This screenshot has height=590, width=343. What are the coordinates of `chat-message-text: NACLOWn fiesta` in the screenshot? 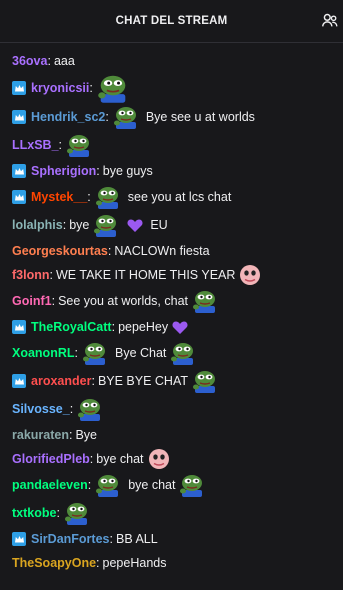 It's located at (162, 251).